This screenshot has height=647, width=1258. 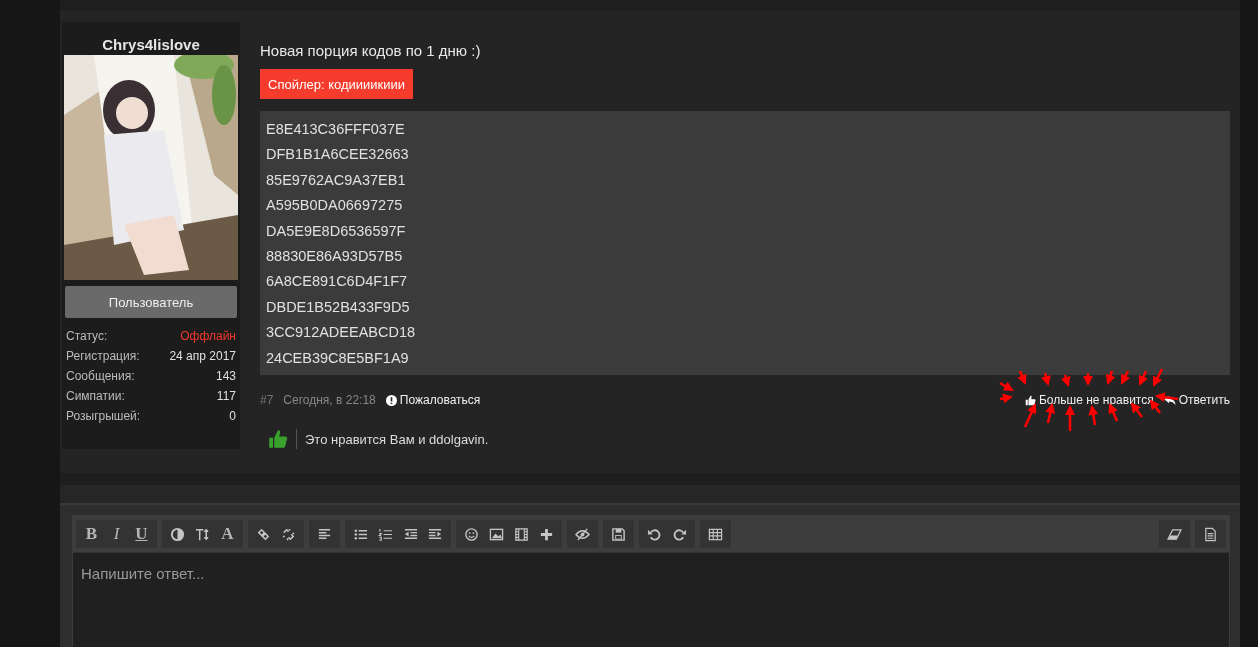 I want to click on username: Chrys4lislove, so click(x=151, y=38).